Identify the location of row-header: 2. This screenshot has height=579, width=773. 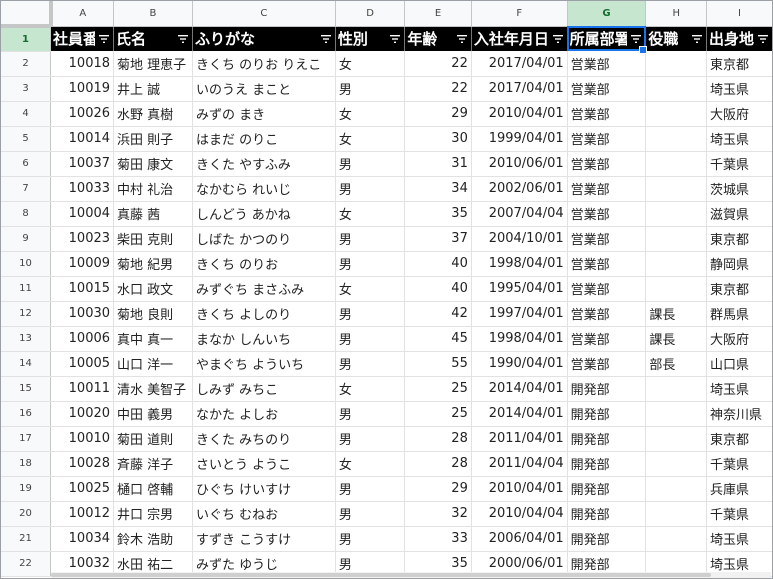
(26, 64).